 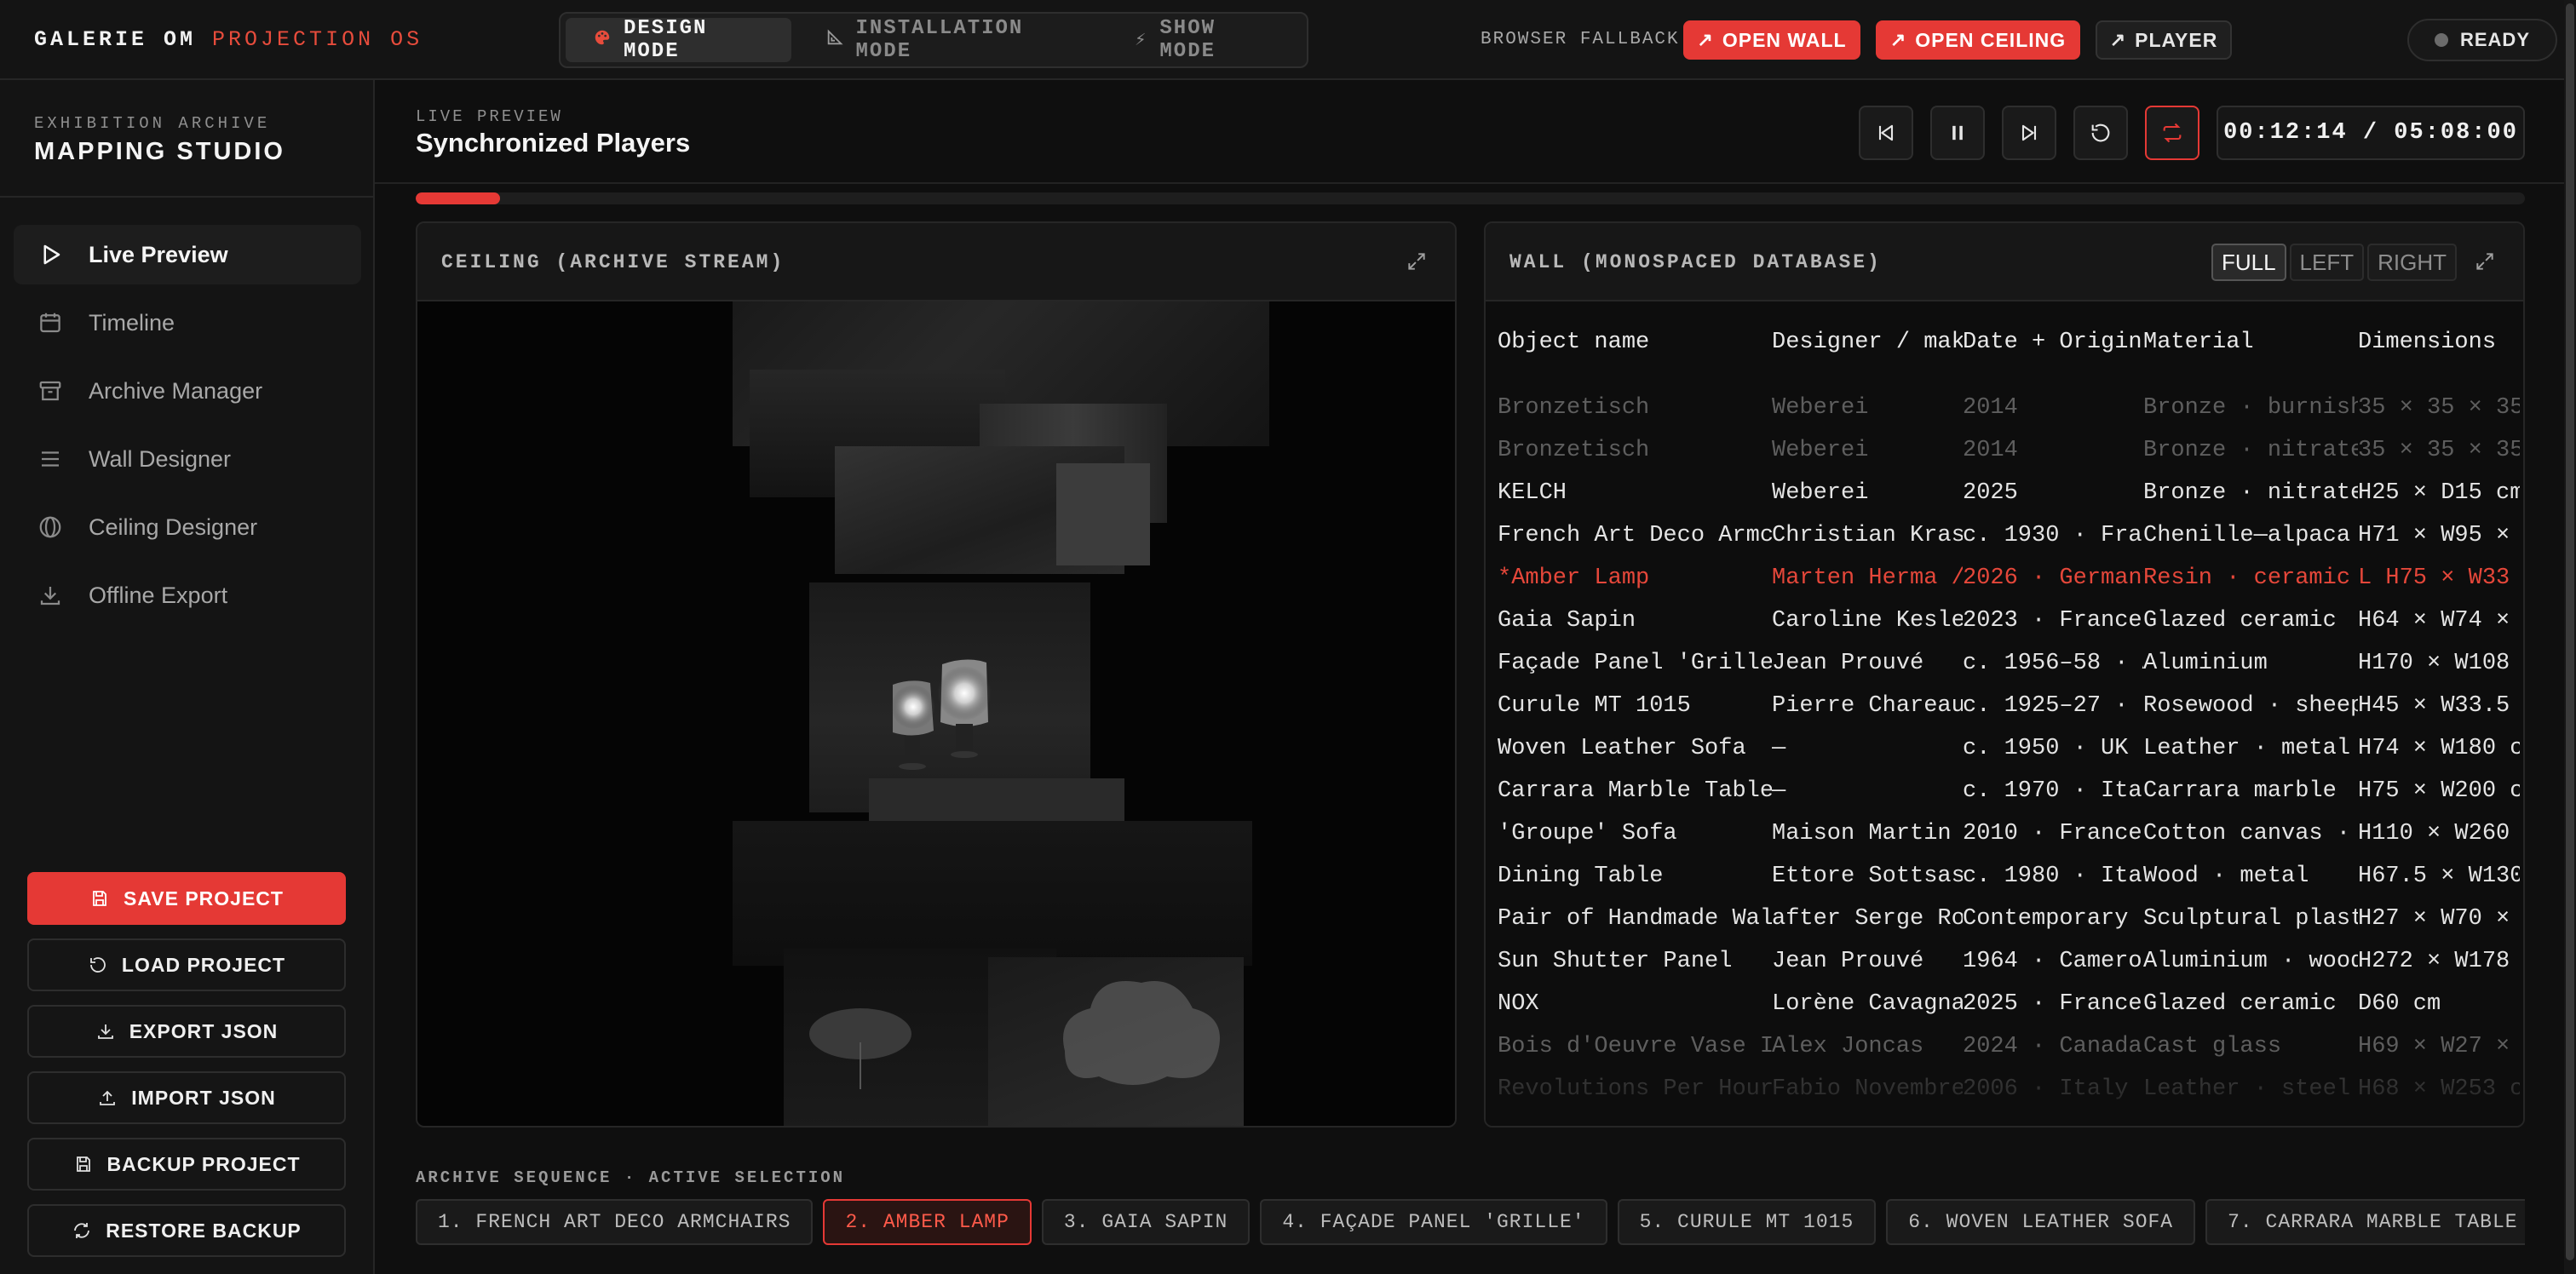 I want to click on ceiling-expand-button, so click(x=1417, y=261).